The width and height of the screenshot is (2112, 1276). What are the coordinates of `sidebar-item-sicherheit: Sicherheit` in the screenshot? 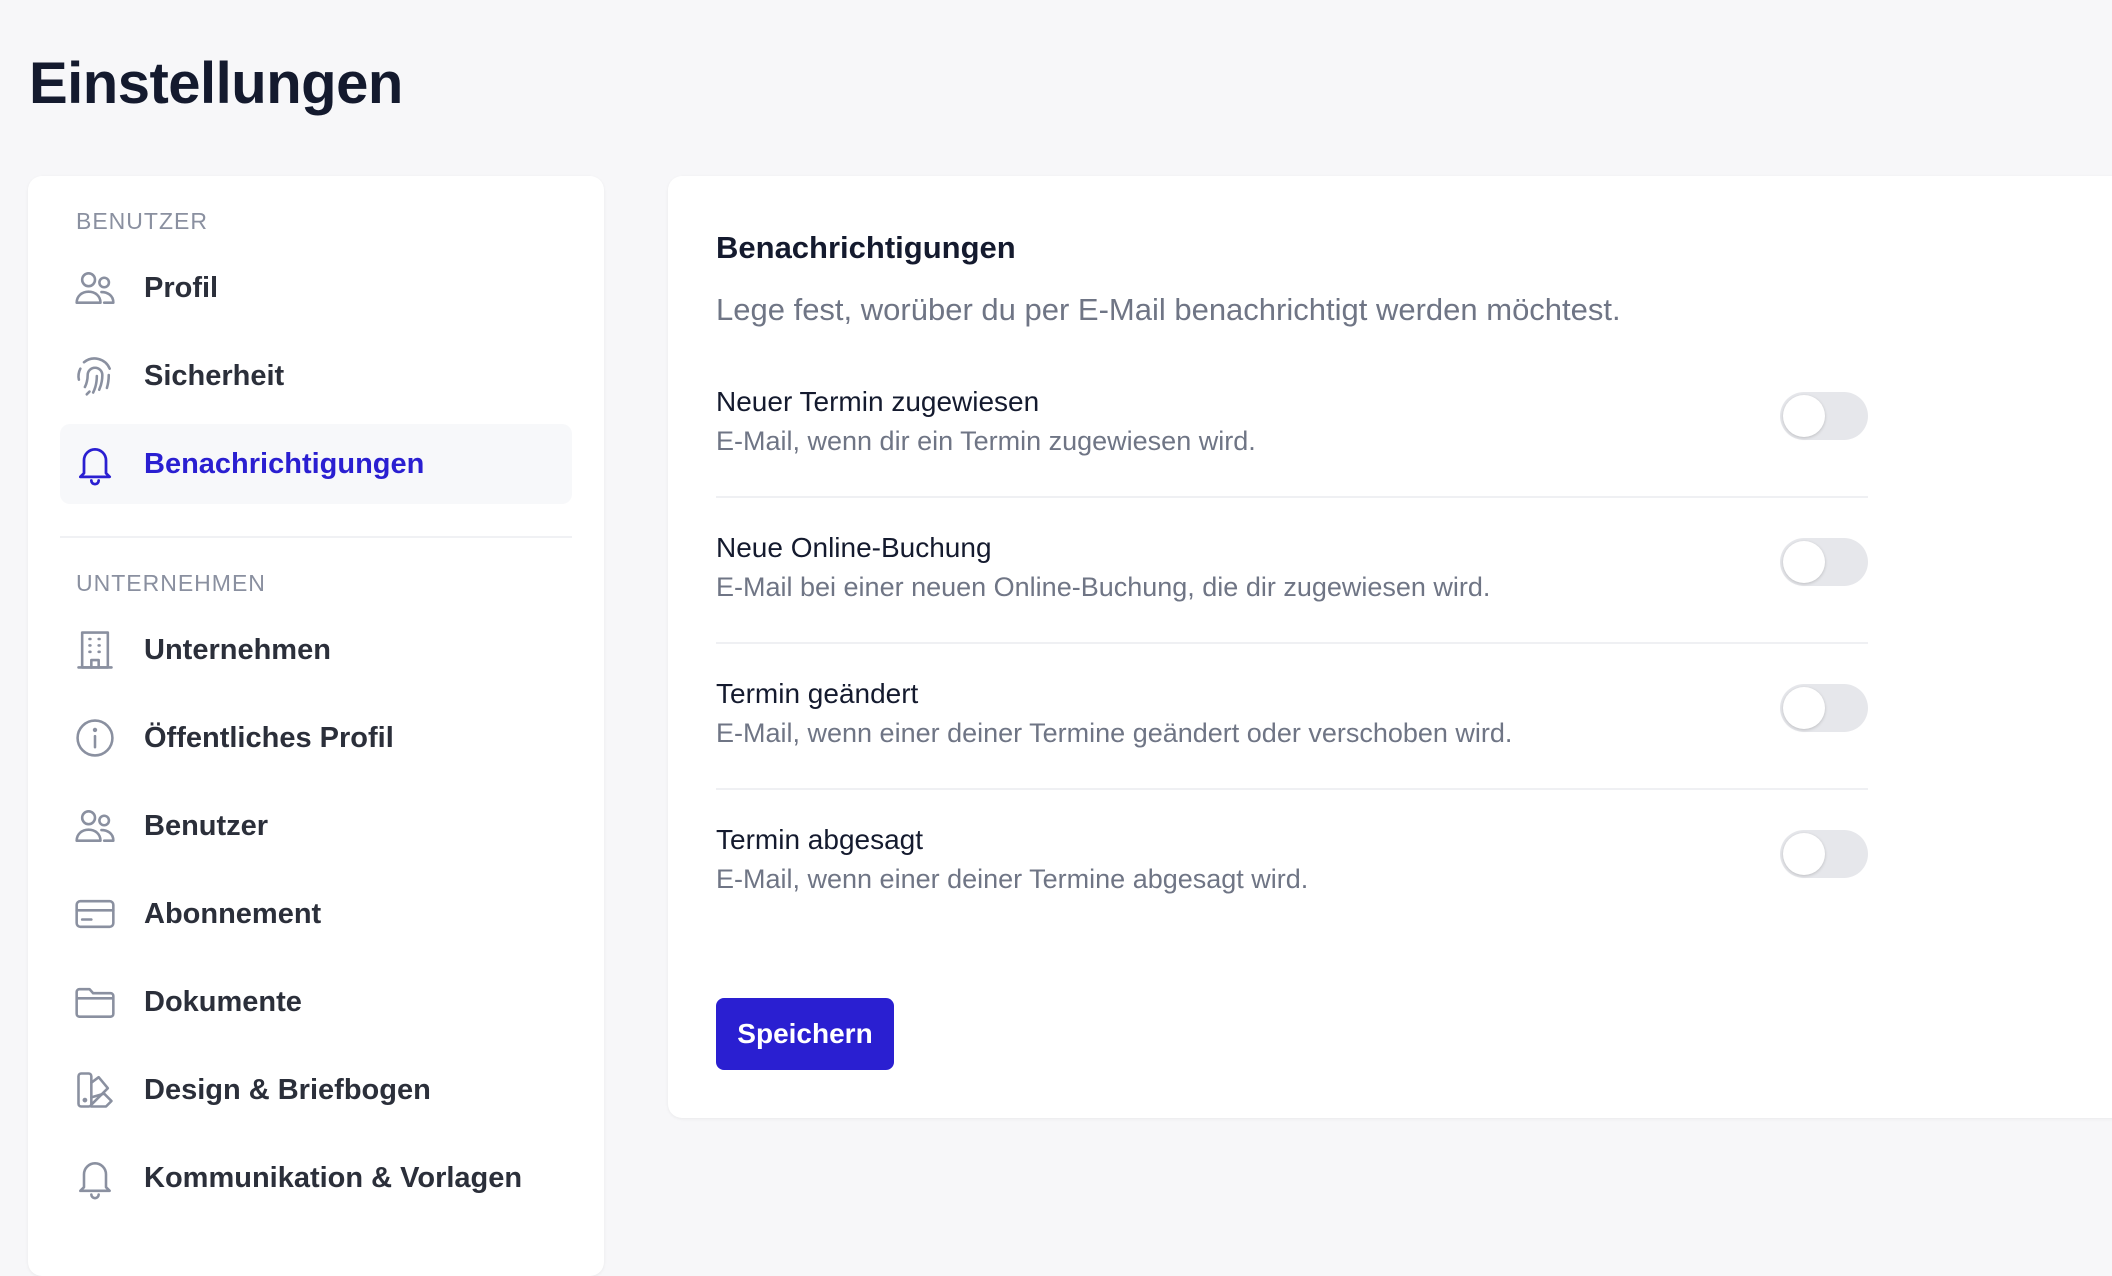 It's located at (316, 376).